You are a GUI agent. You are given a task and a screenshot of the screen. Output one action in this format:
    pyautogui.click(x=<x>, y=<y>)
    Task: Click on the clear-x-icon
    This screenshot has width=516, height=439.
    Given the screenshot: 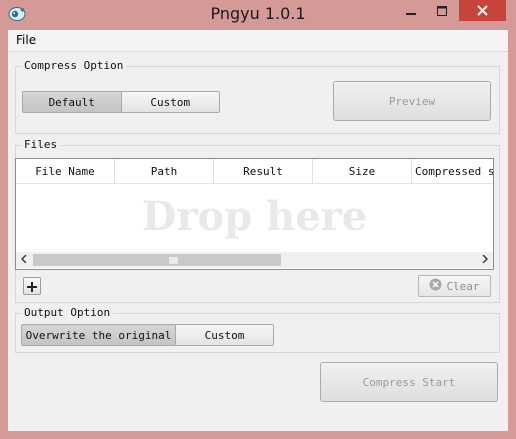 What is the action you would take?
    pyautogui.click(x=435, y=286)
    